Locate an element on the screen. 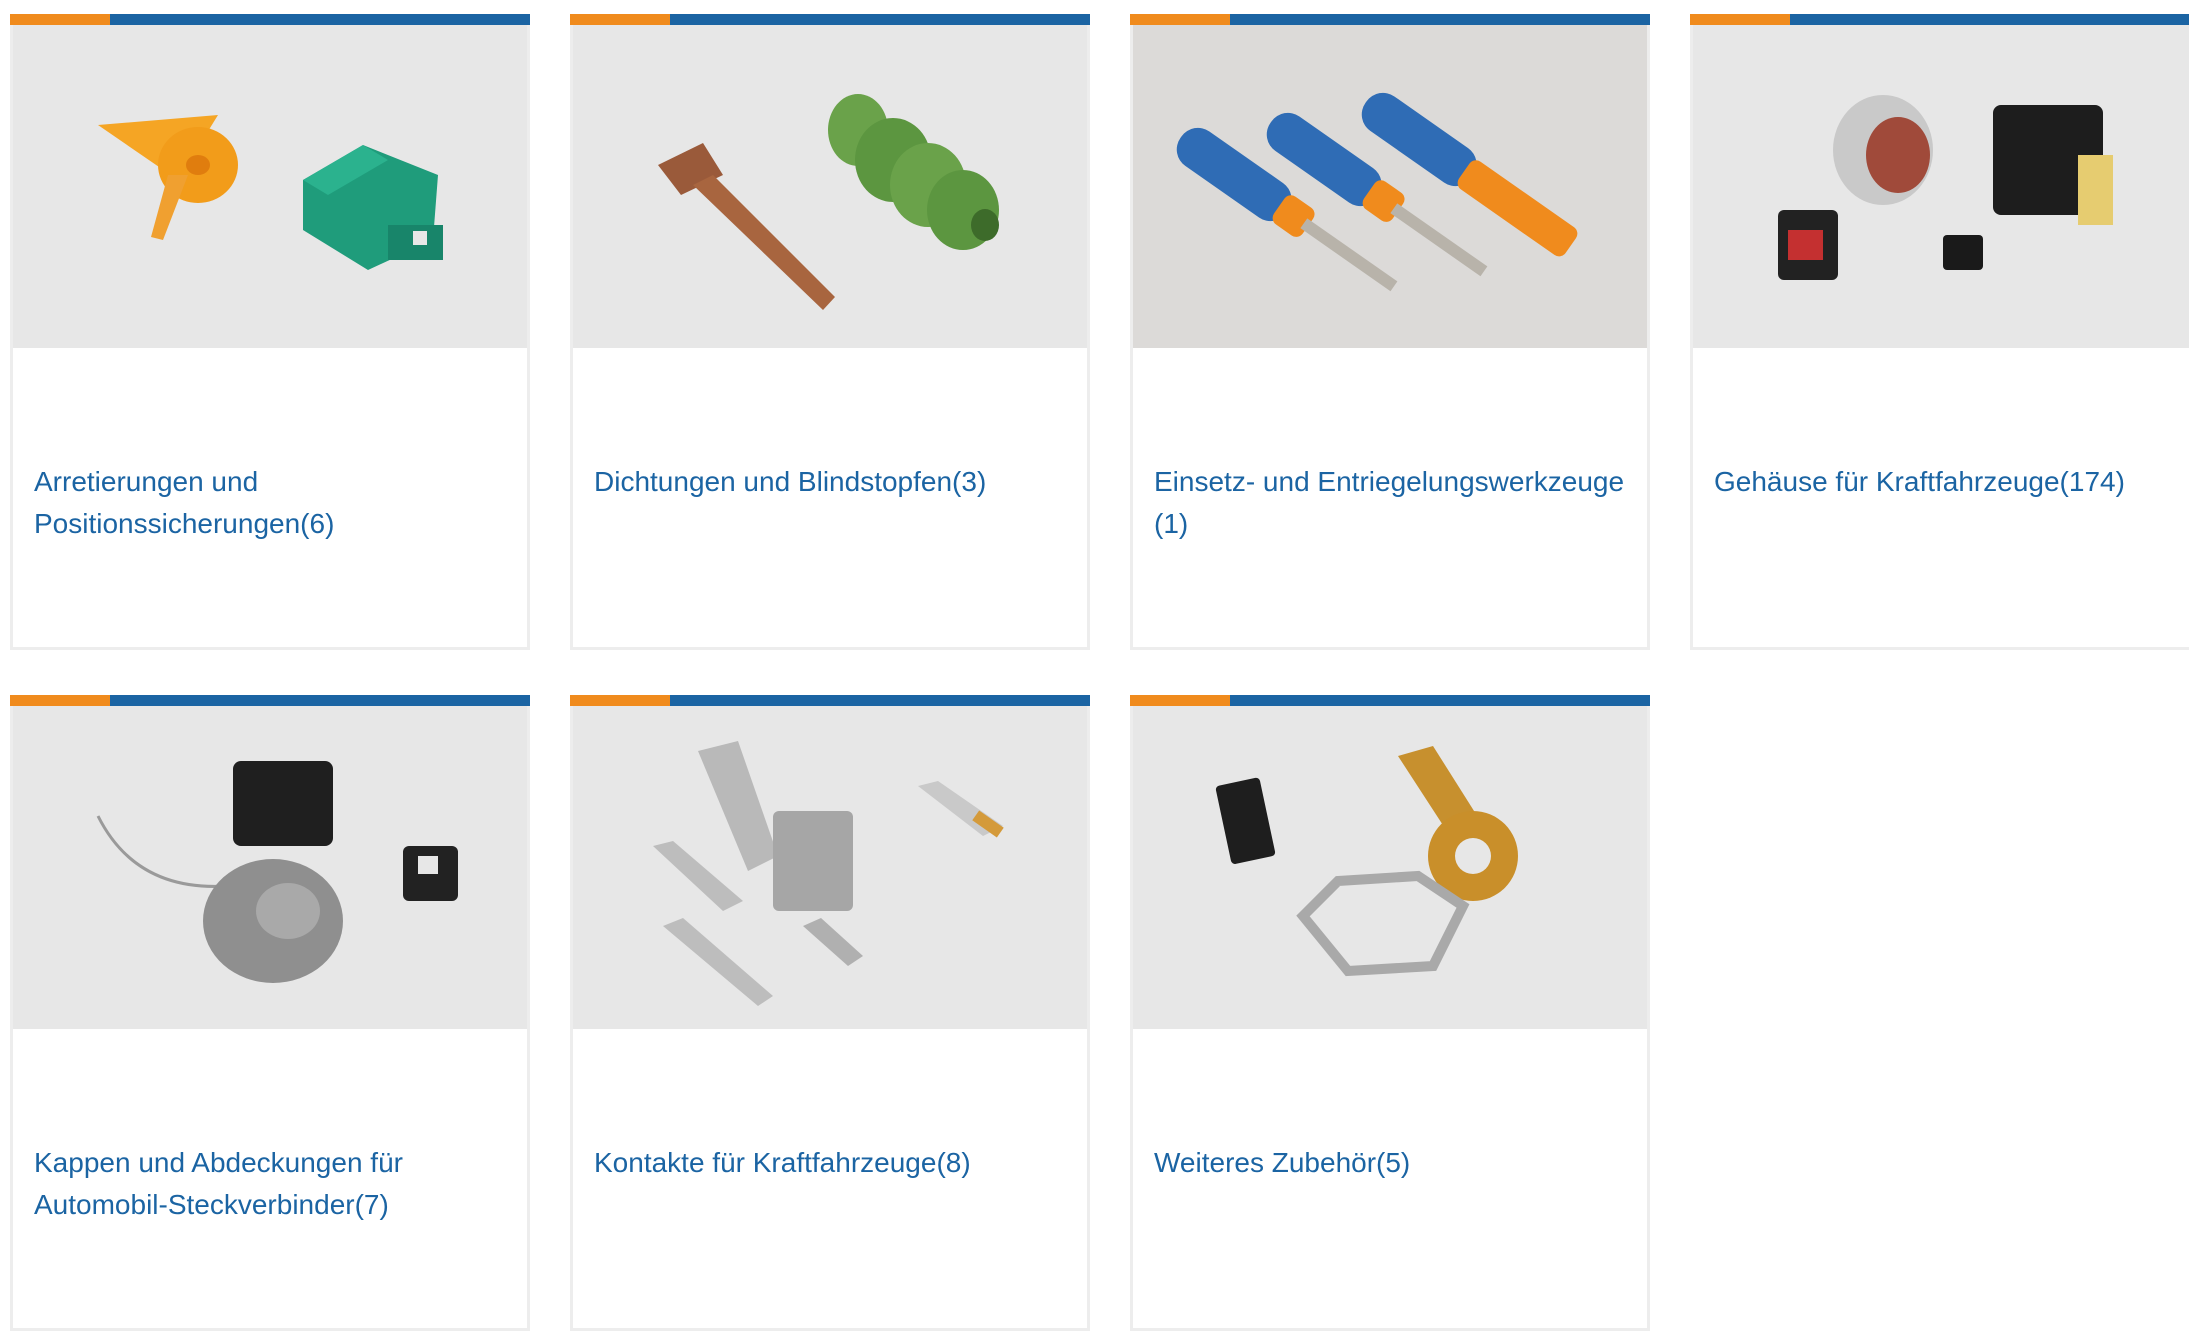 Image resolution: width=2189 pixels, height=1331 pixels. terminals-contacts-image is located at coordinates (830, 867).